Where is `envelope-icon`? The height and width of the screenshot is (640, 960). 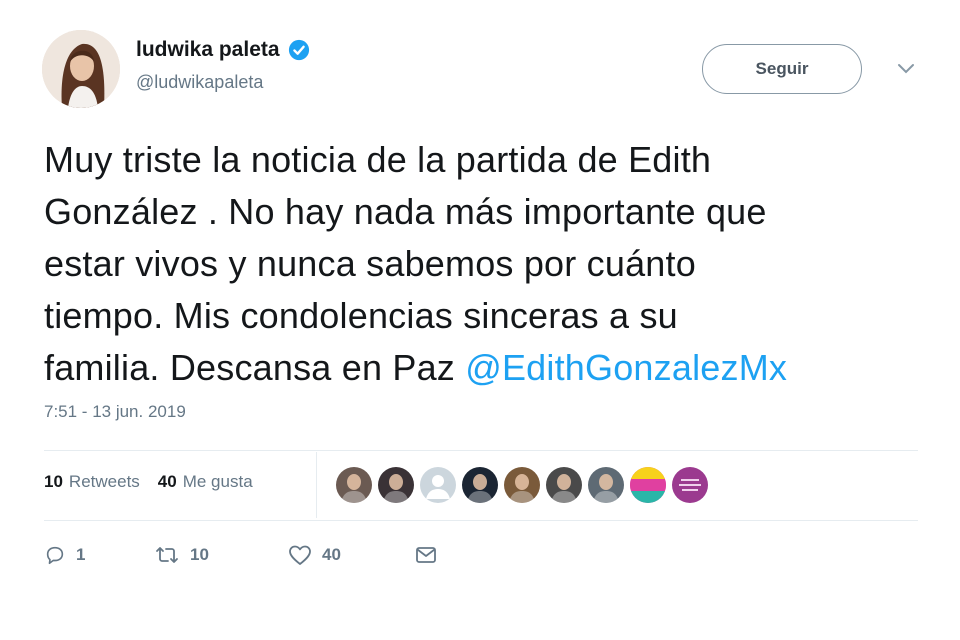 envelope-icon is located at coordinates (426, 555).